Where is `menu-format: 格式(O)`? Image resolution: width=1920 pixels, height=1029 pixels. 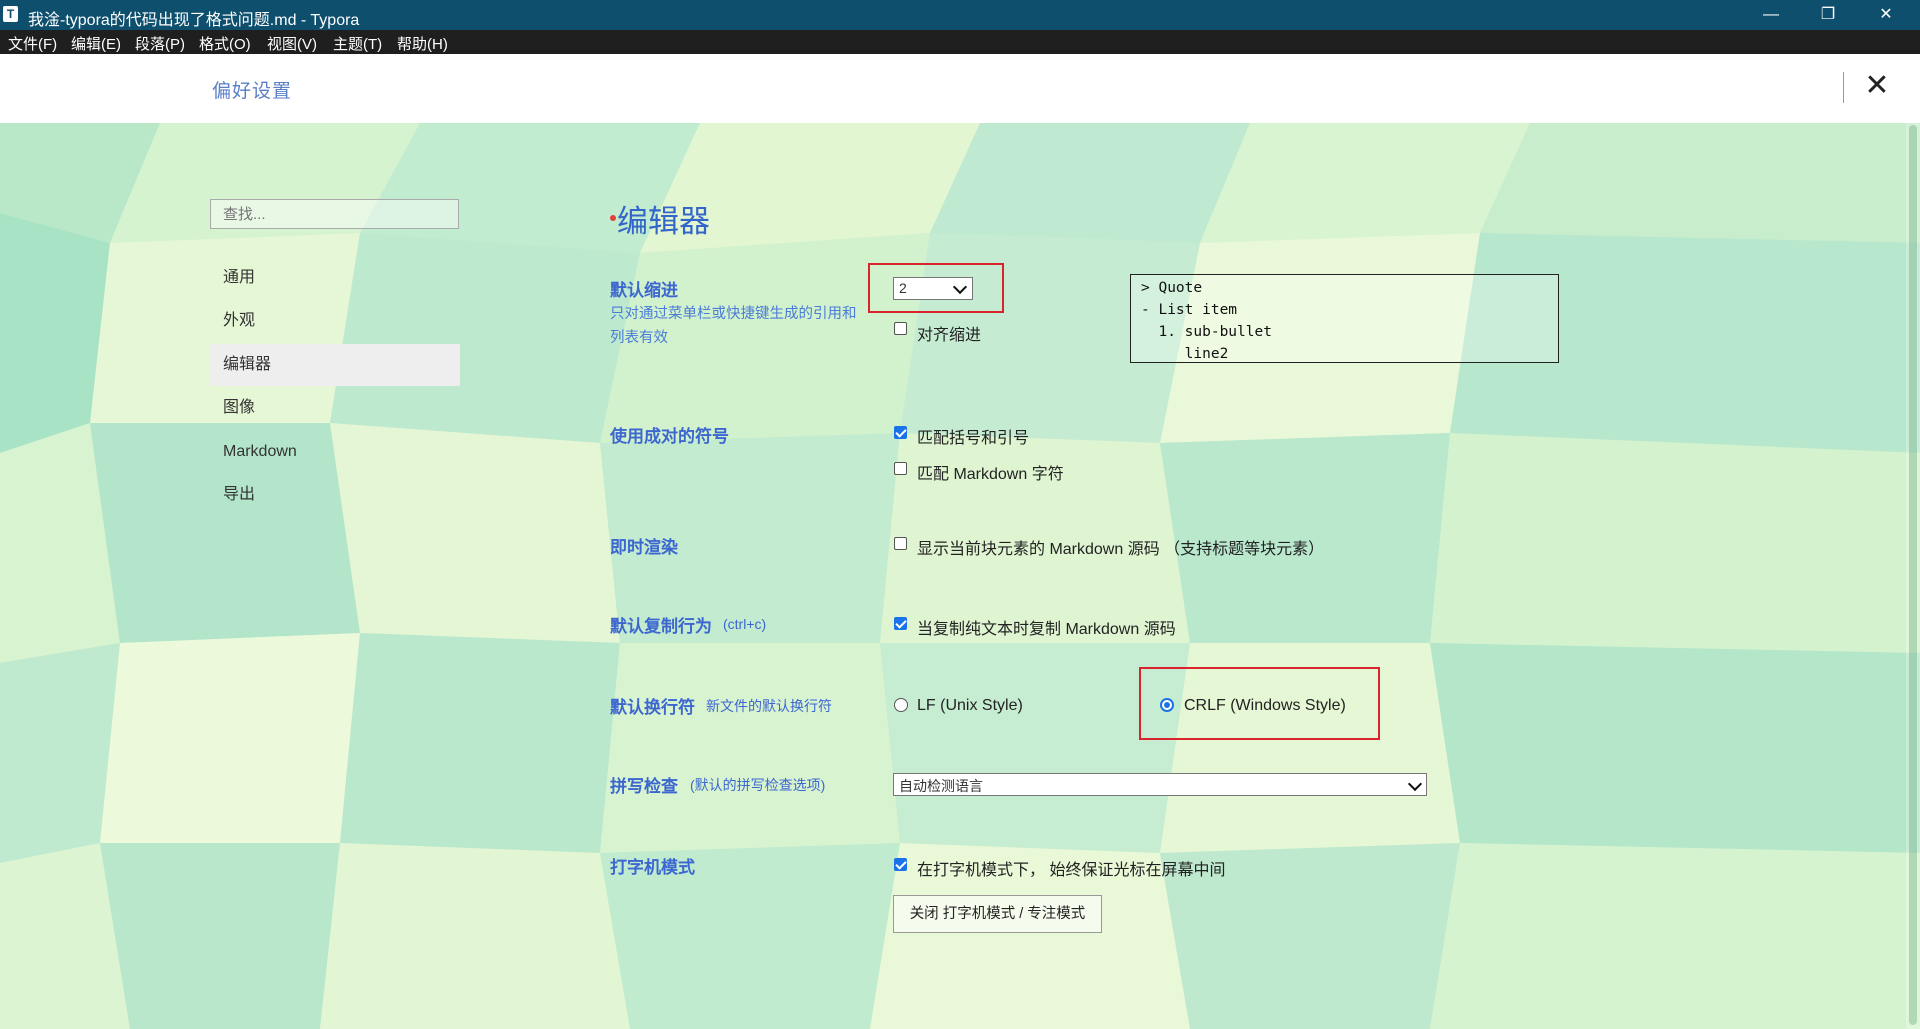 menu-format: 格式(O) is located at coordinates (225, 43).